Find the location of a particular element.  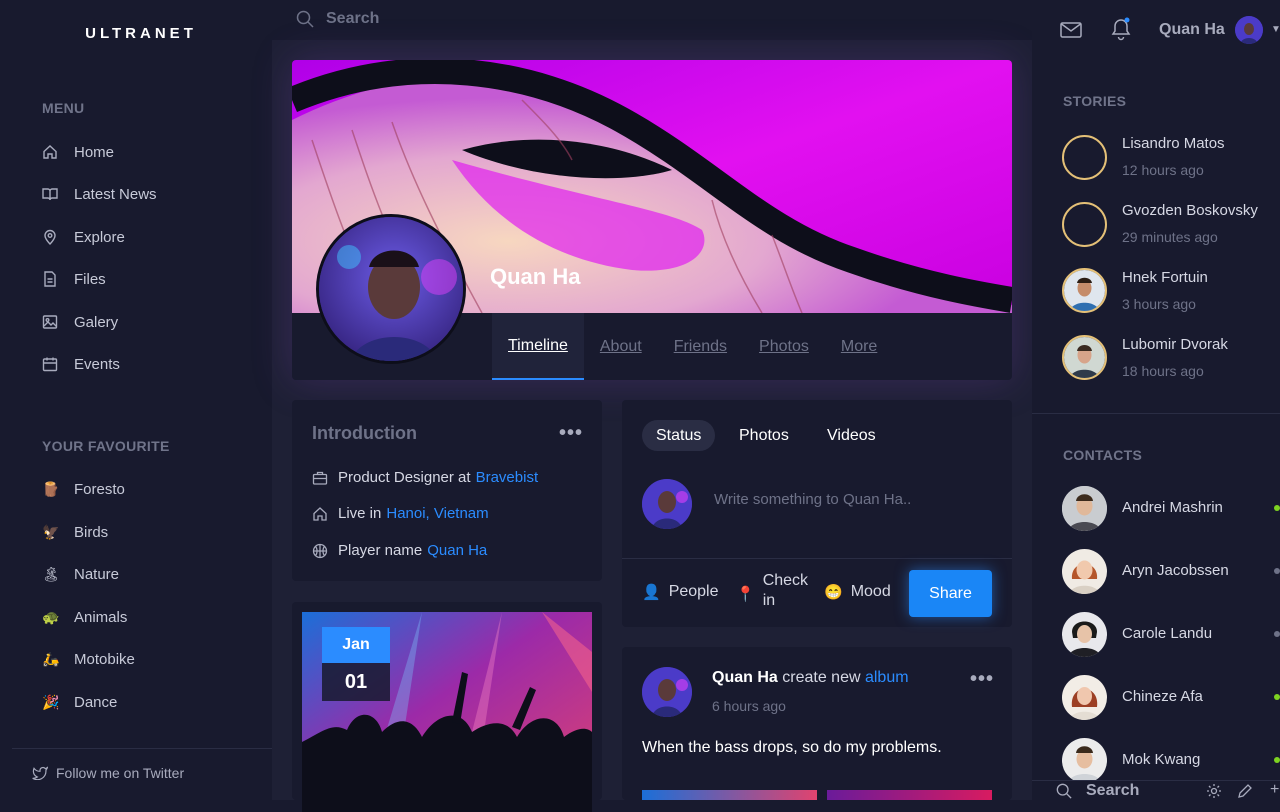

divider is located at coordinates (1156, 413).